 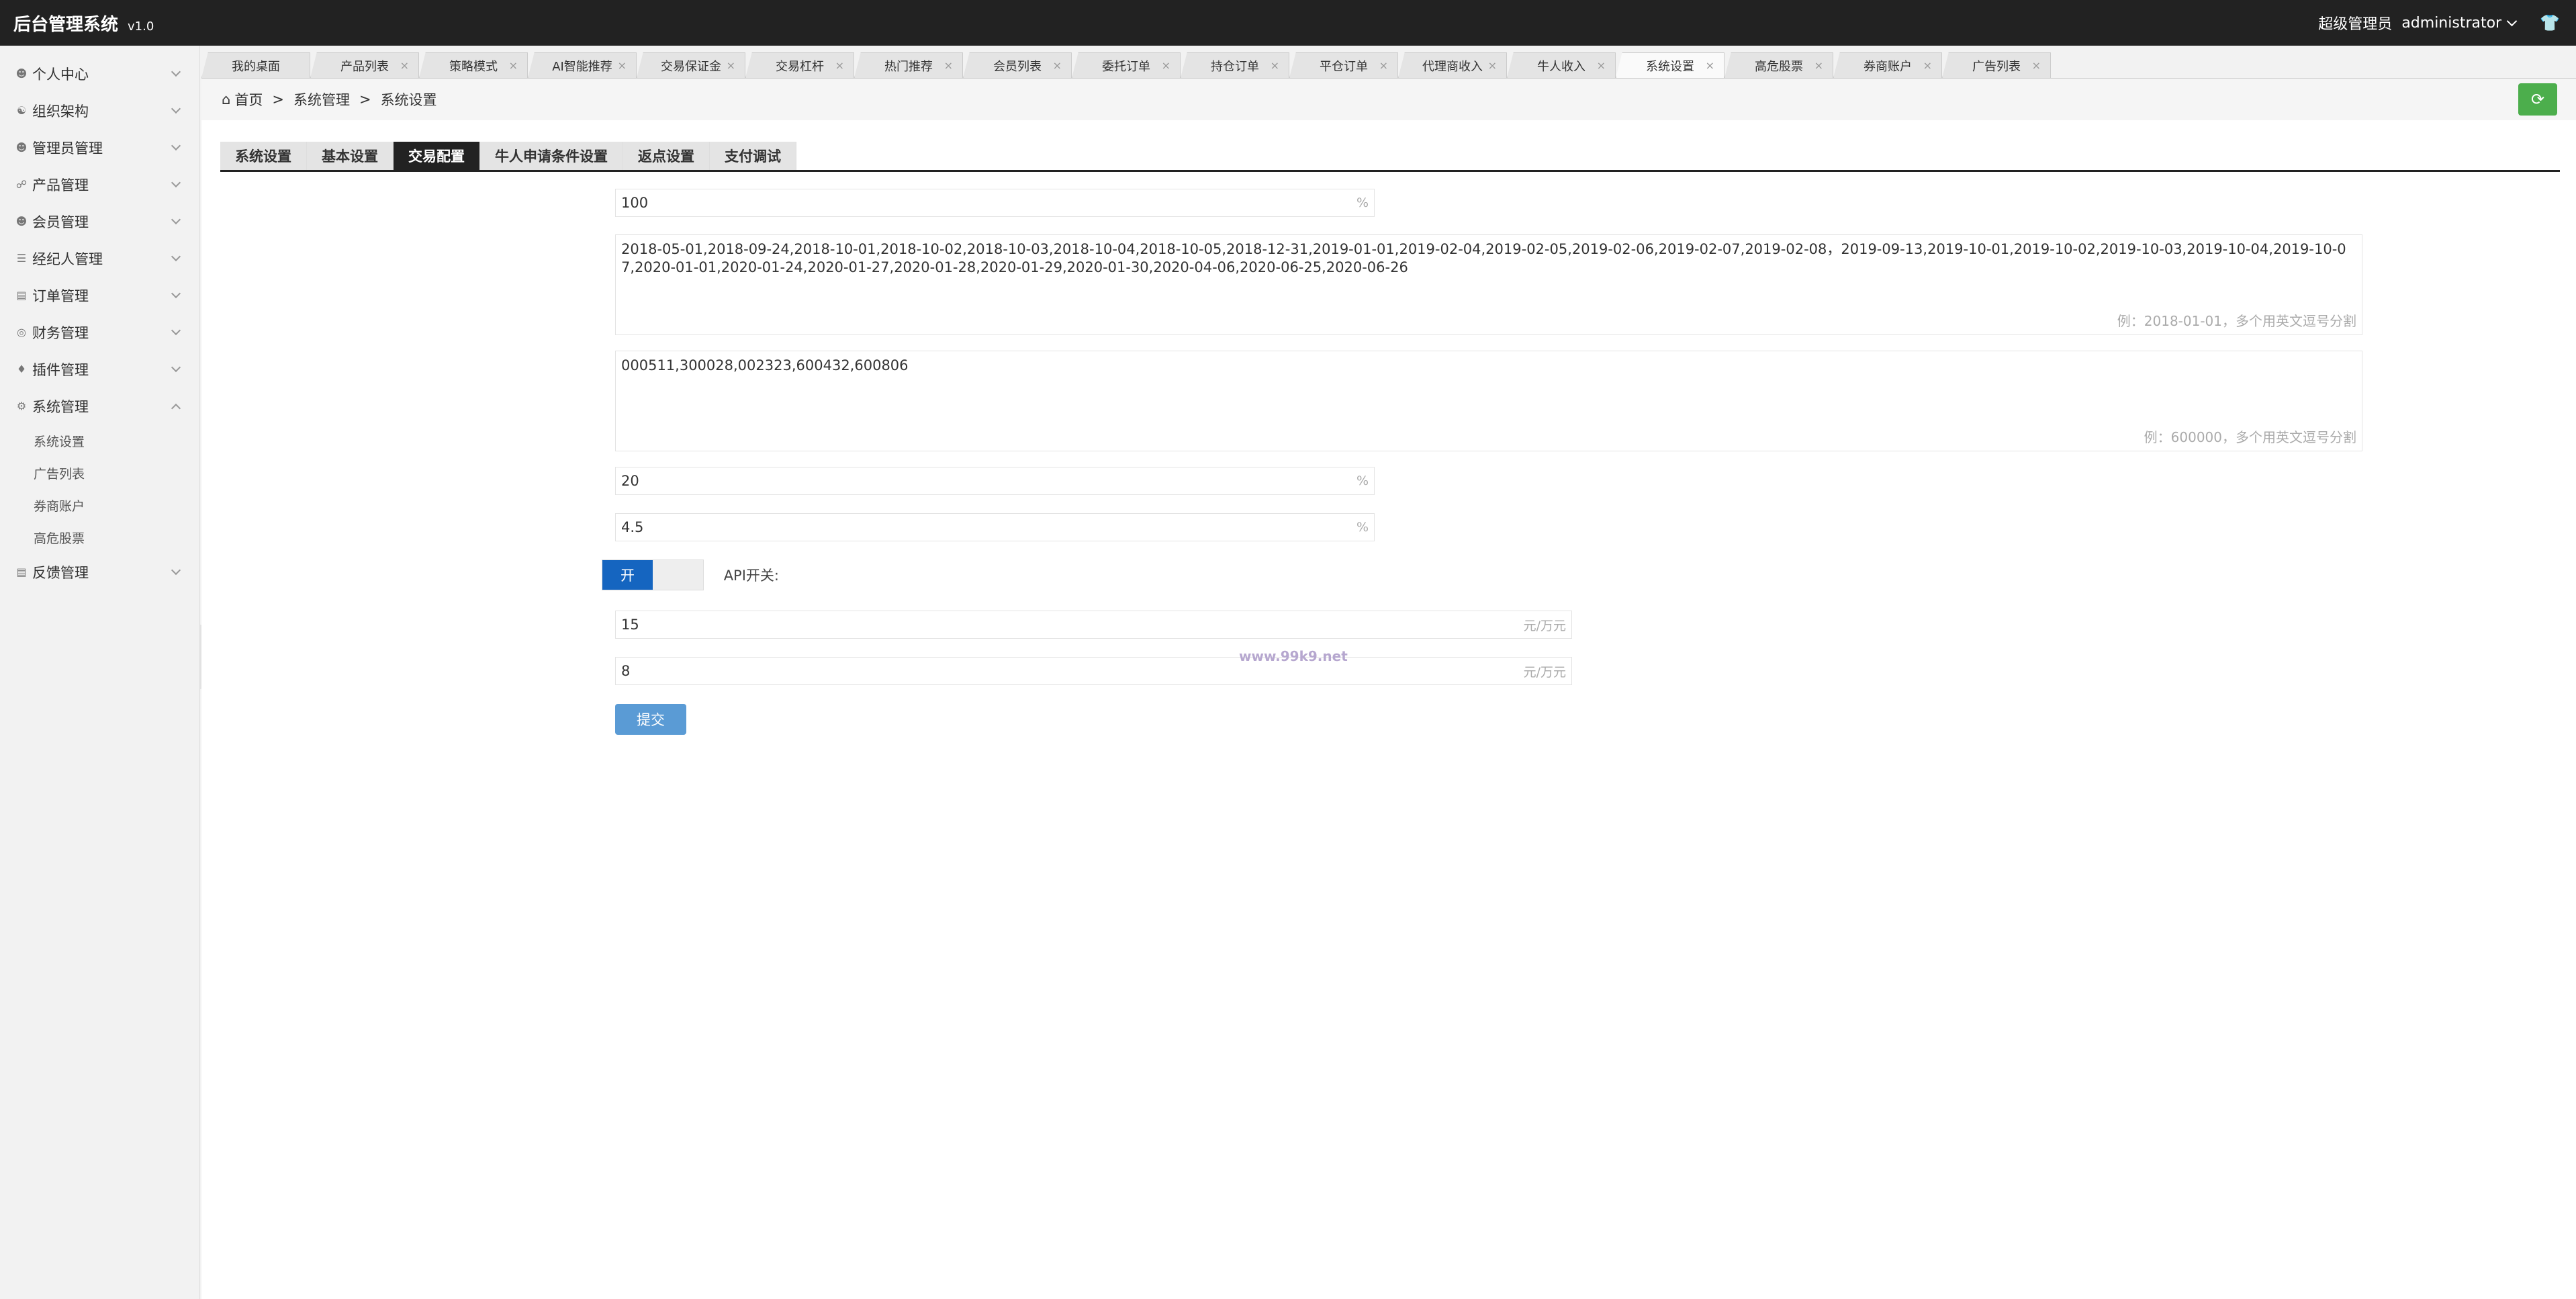 I want to click on lock-icon: ☍, so click(x=21, y=184).